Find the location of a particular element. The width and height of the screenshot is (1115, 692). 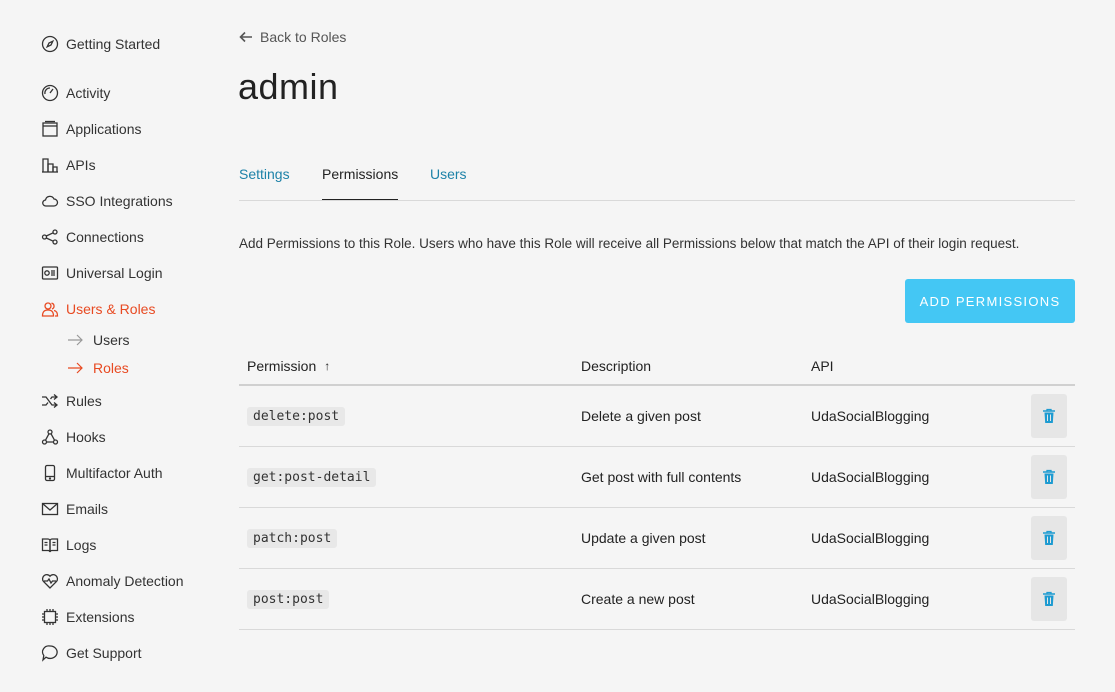

permission-description: Delete a given post is located at coordinates (641, 416).